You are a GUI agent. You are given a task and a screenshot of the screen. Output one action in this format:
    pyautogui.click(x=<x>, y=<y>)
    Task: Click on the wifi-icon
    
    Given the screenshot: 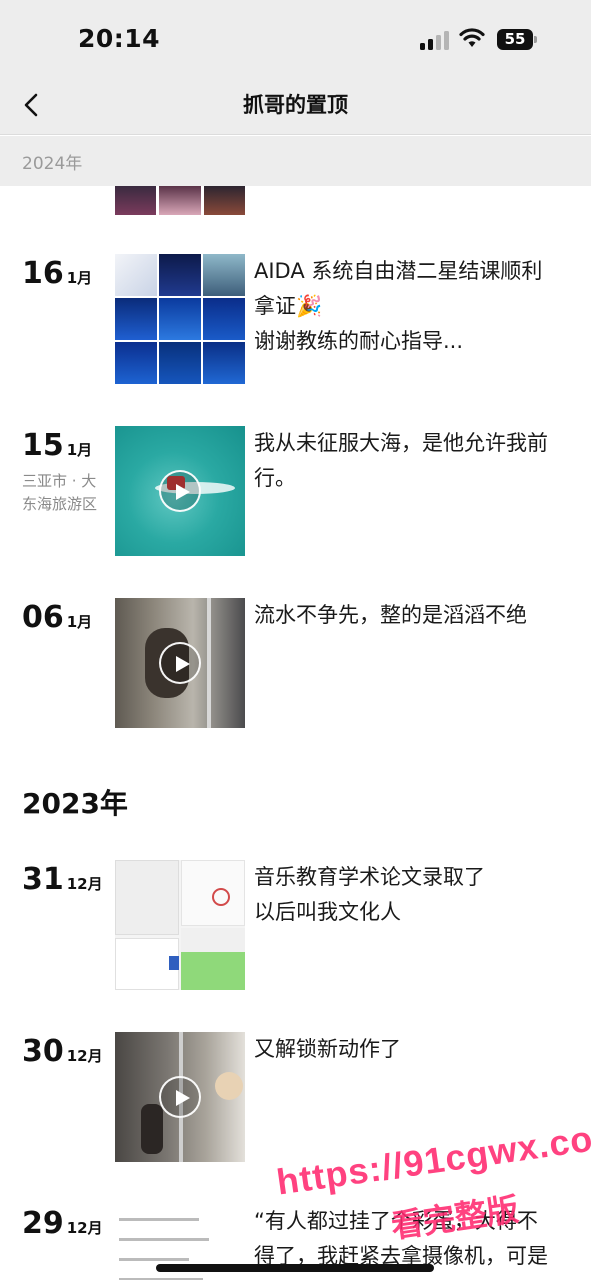 What is the action you would take?
    pyautogui.click(x=472, y=37)
    